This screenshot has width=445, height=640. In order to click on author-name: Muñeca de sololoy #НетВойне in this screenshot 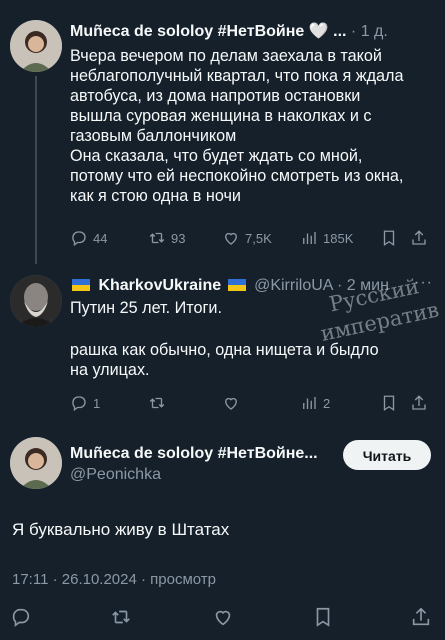, I will do `click(187, 31)`.